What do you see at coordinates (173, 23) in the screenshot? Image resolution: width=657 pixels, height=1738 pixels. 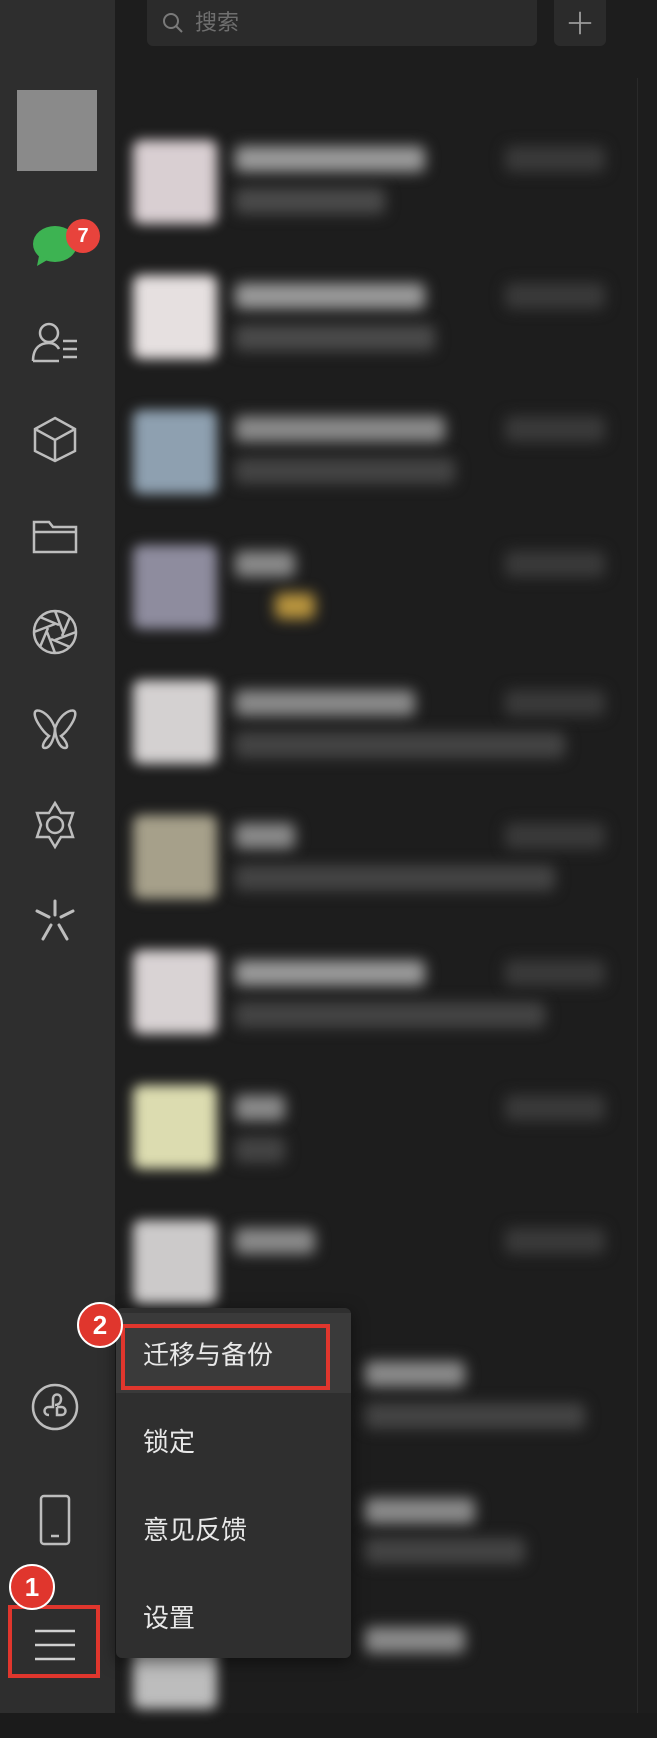 I see `search-icon` at bounding box center [173, 23].